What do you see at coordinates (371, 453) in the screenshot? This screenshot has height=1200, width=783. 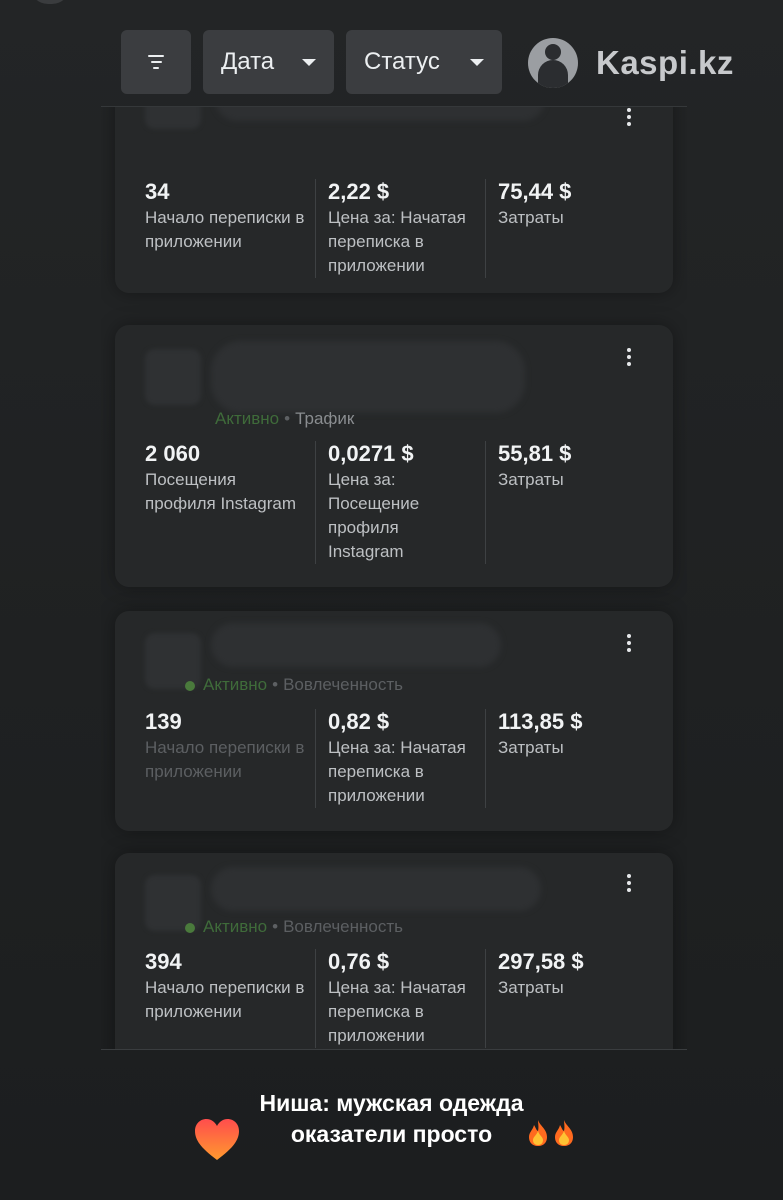 I see `metric-value: 0,0271 $` at bounding box center [371, 453].